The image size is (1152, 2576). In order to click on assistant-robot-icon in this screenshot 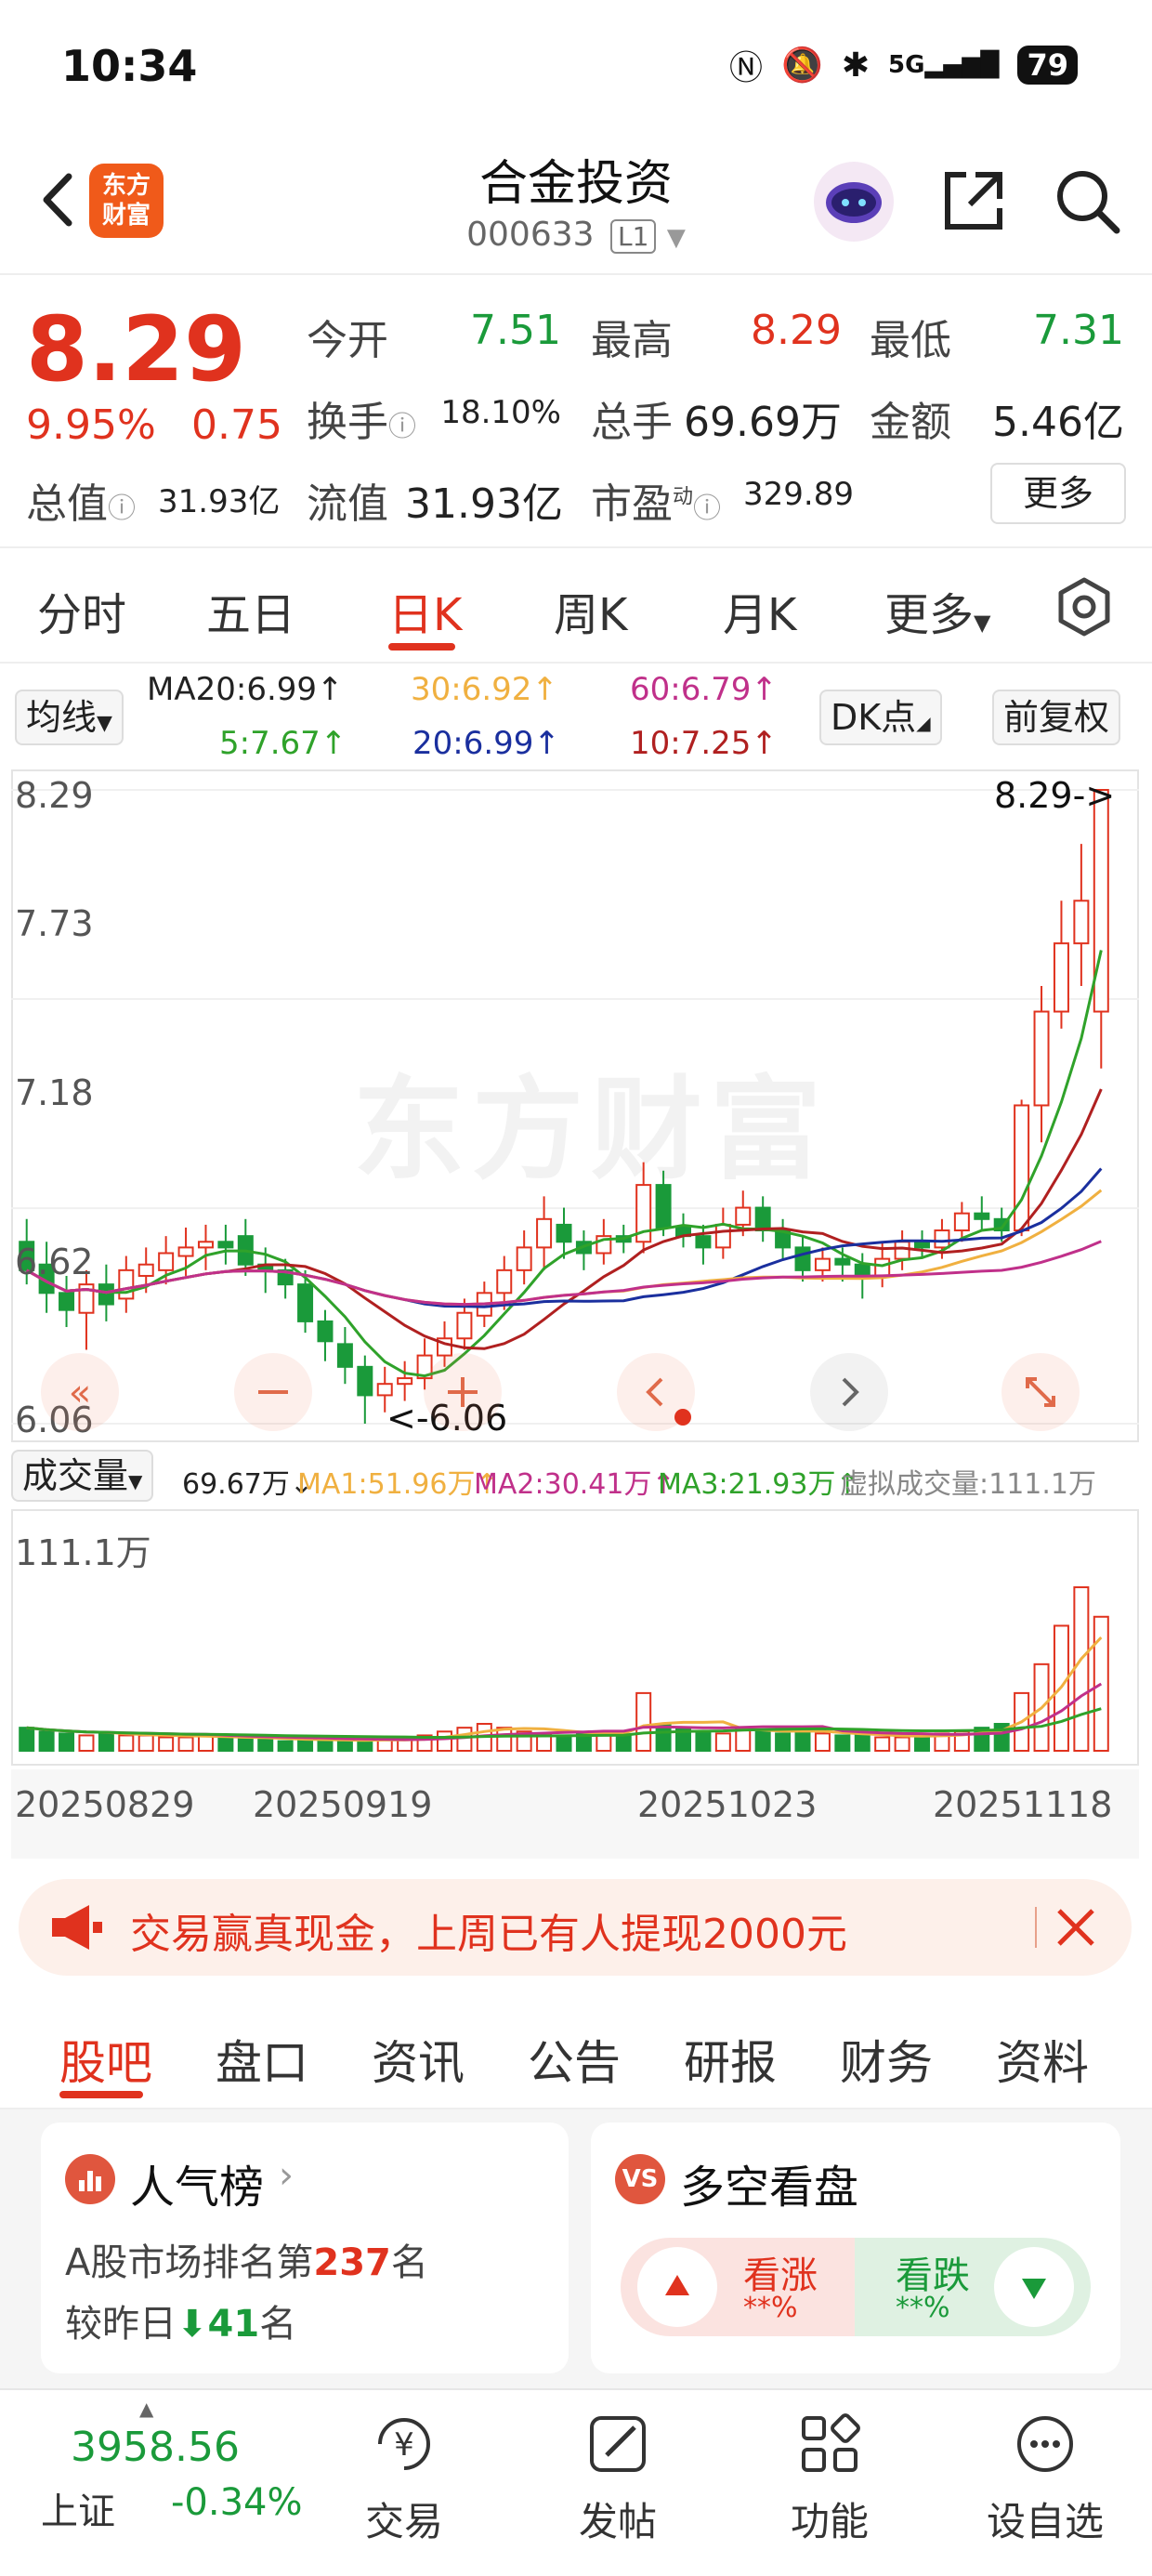, I will do `click(854, 202)`.